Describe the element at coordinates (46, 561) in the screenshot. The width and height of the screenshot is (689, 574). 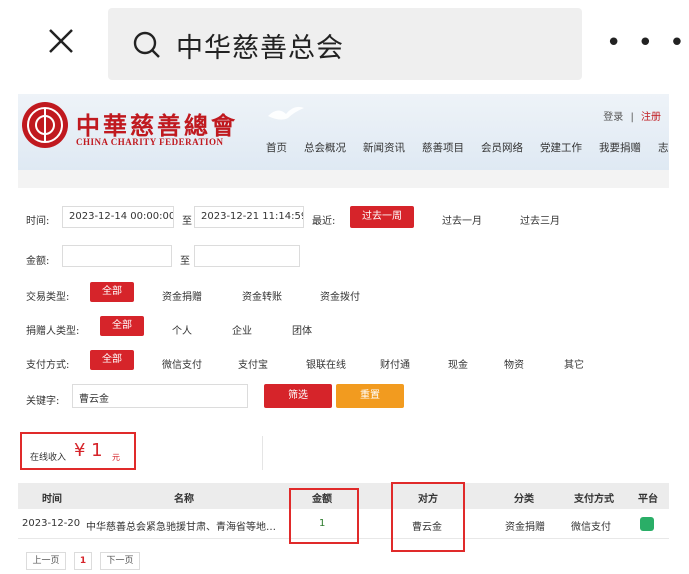
I see `prev-page-button: 上一页` at that location.